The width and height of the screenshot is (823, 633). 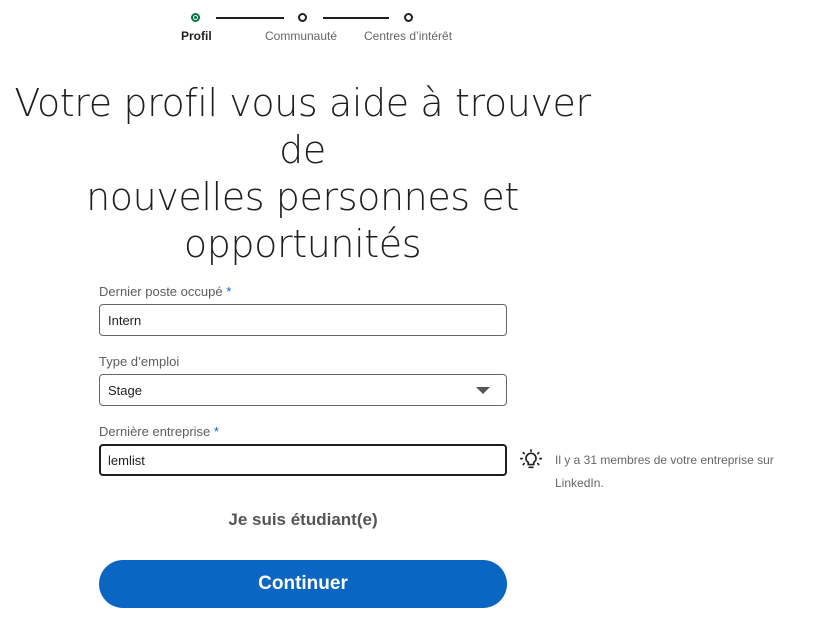 I want to click on step-label-communaute: Communauté, so click(x=301, y=36).